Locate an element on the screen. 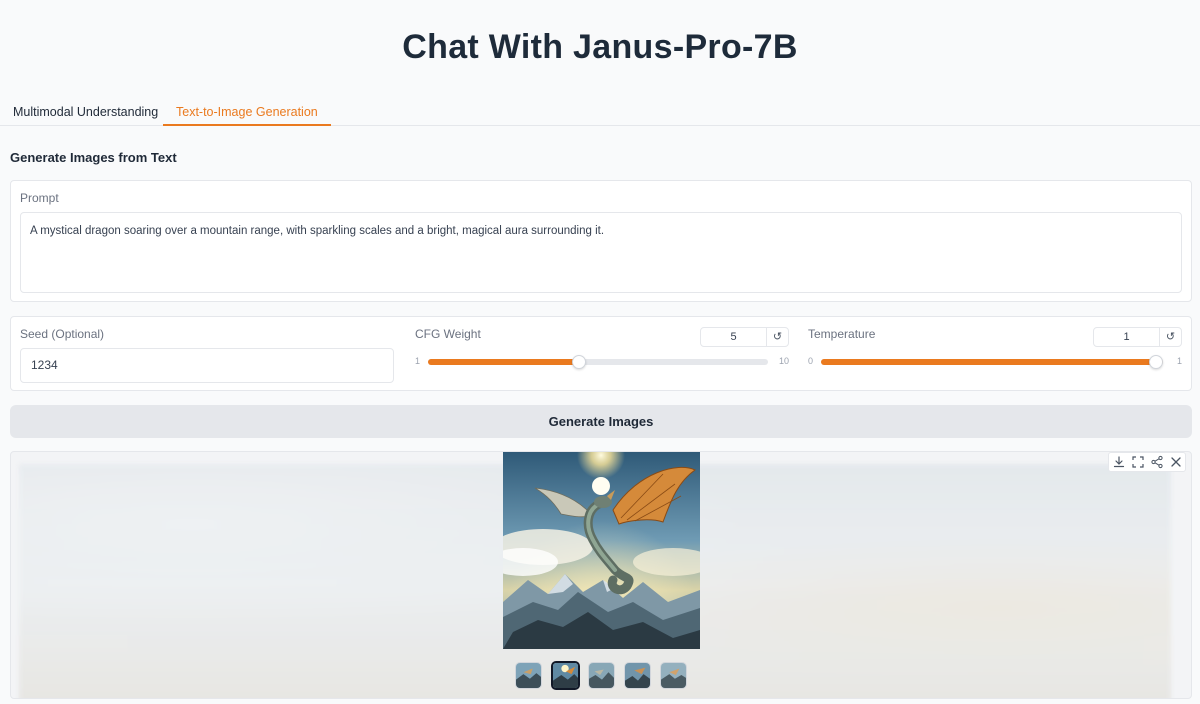  prompt-label: Prompt is located at coordinates (39, 198).